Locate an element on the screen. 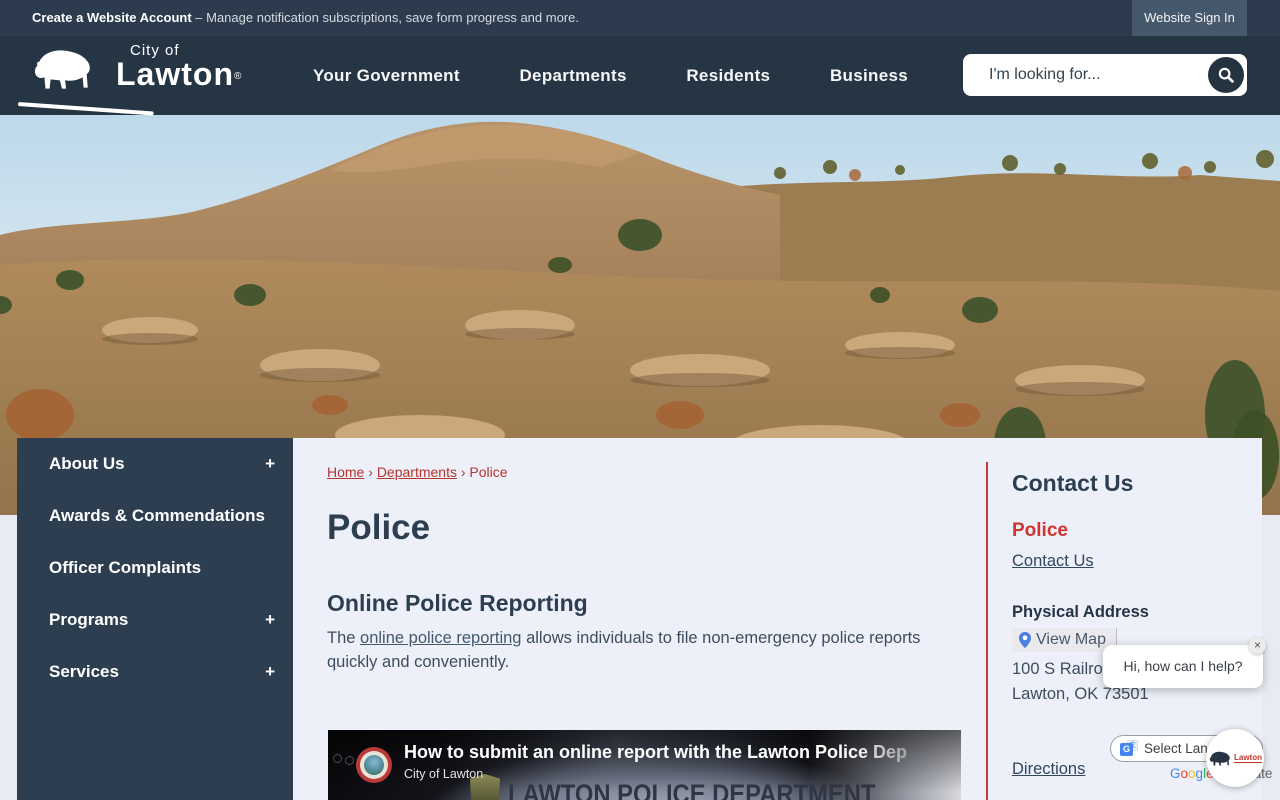  logo-ground-line is located at coordinates (85, 109).